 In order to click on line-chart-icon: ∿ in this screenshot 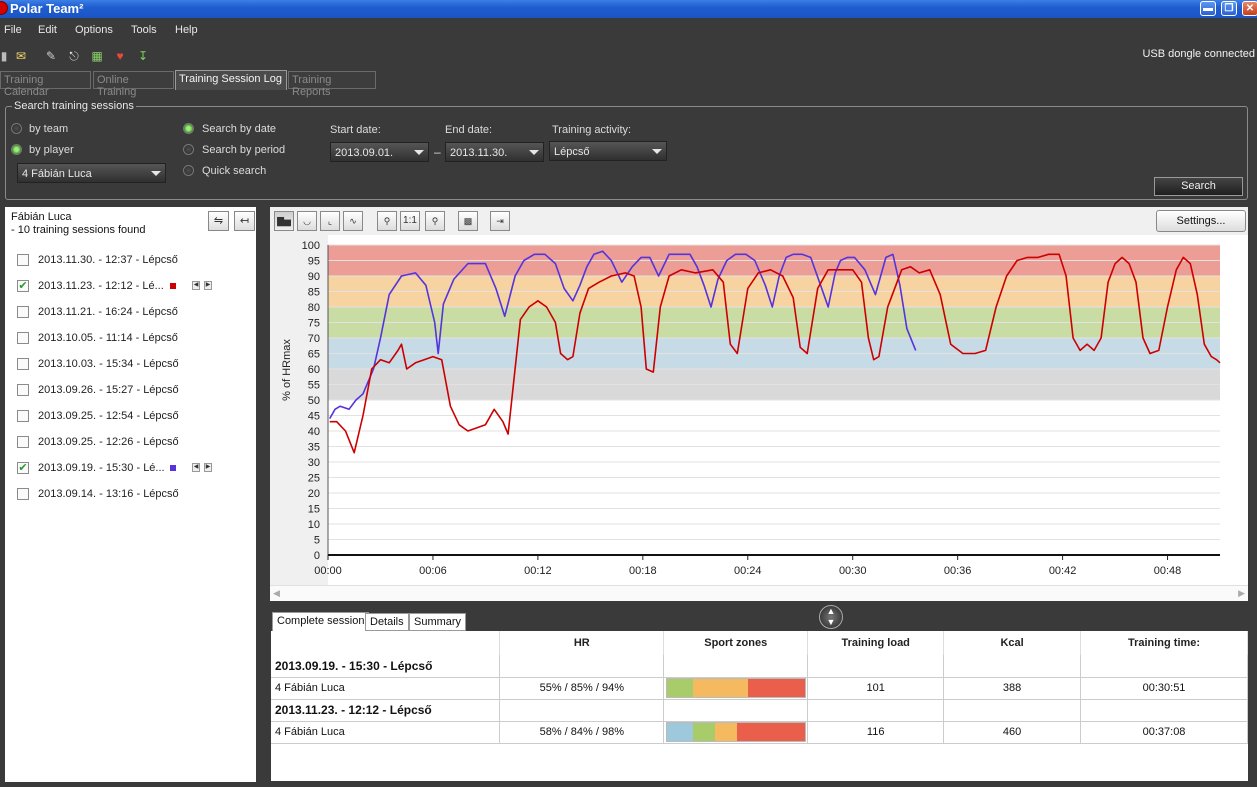, I will do `click(353, 221)`.